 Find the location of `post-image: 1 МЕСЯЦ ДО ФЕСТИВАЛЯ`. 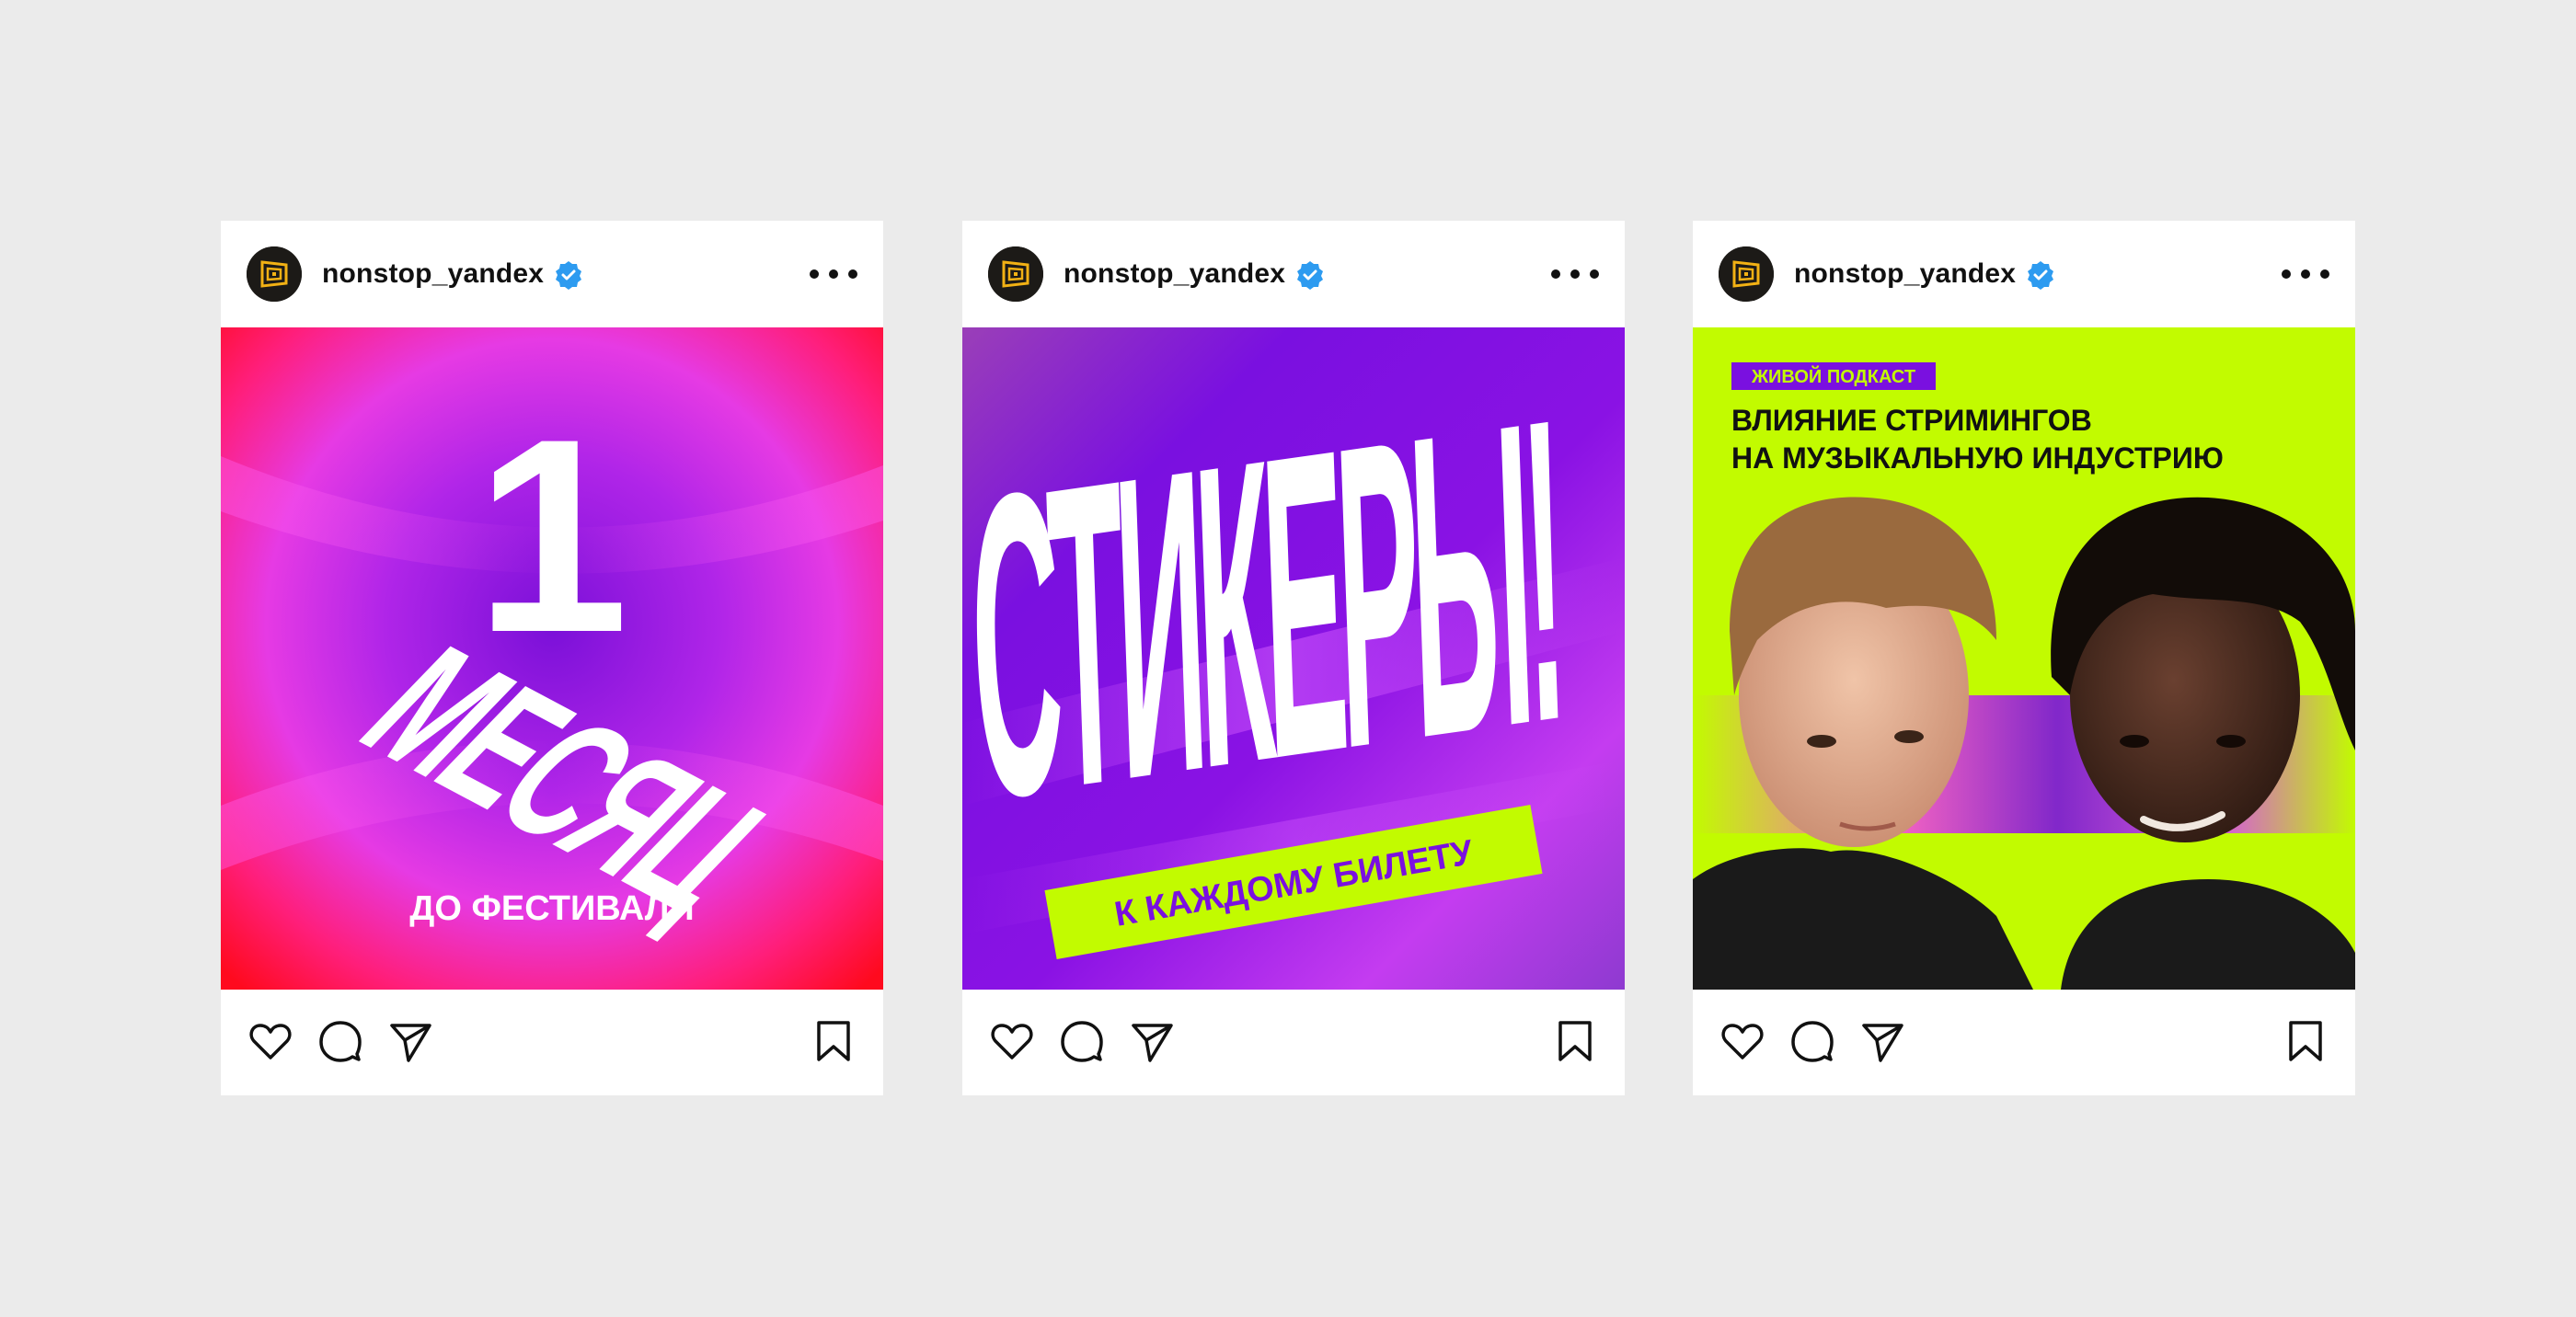

post-image: 1 МЕСЯЦ ДО ФЕСТИВАЛЯ is located at coordinates (552, 658).